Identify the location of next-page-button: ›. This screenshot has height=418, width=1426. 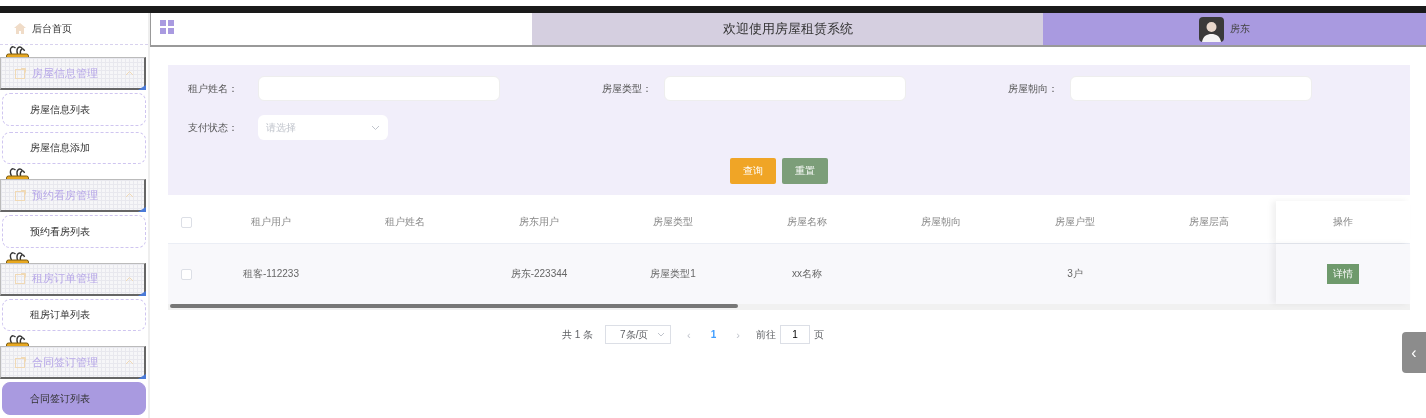
(738, 334).